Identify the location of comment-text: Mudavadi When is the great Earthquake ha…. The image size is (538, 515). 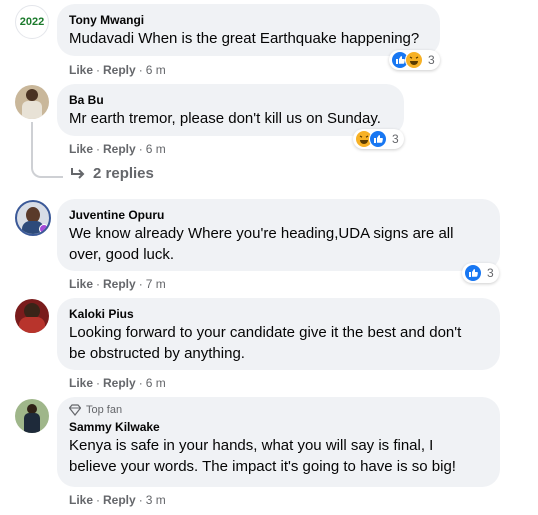
(244, 38).